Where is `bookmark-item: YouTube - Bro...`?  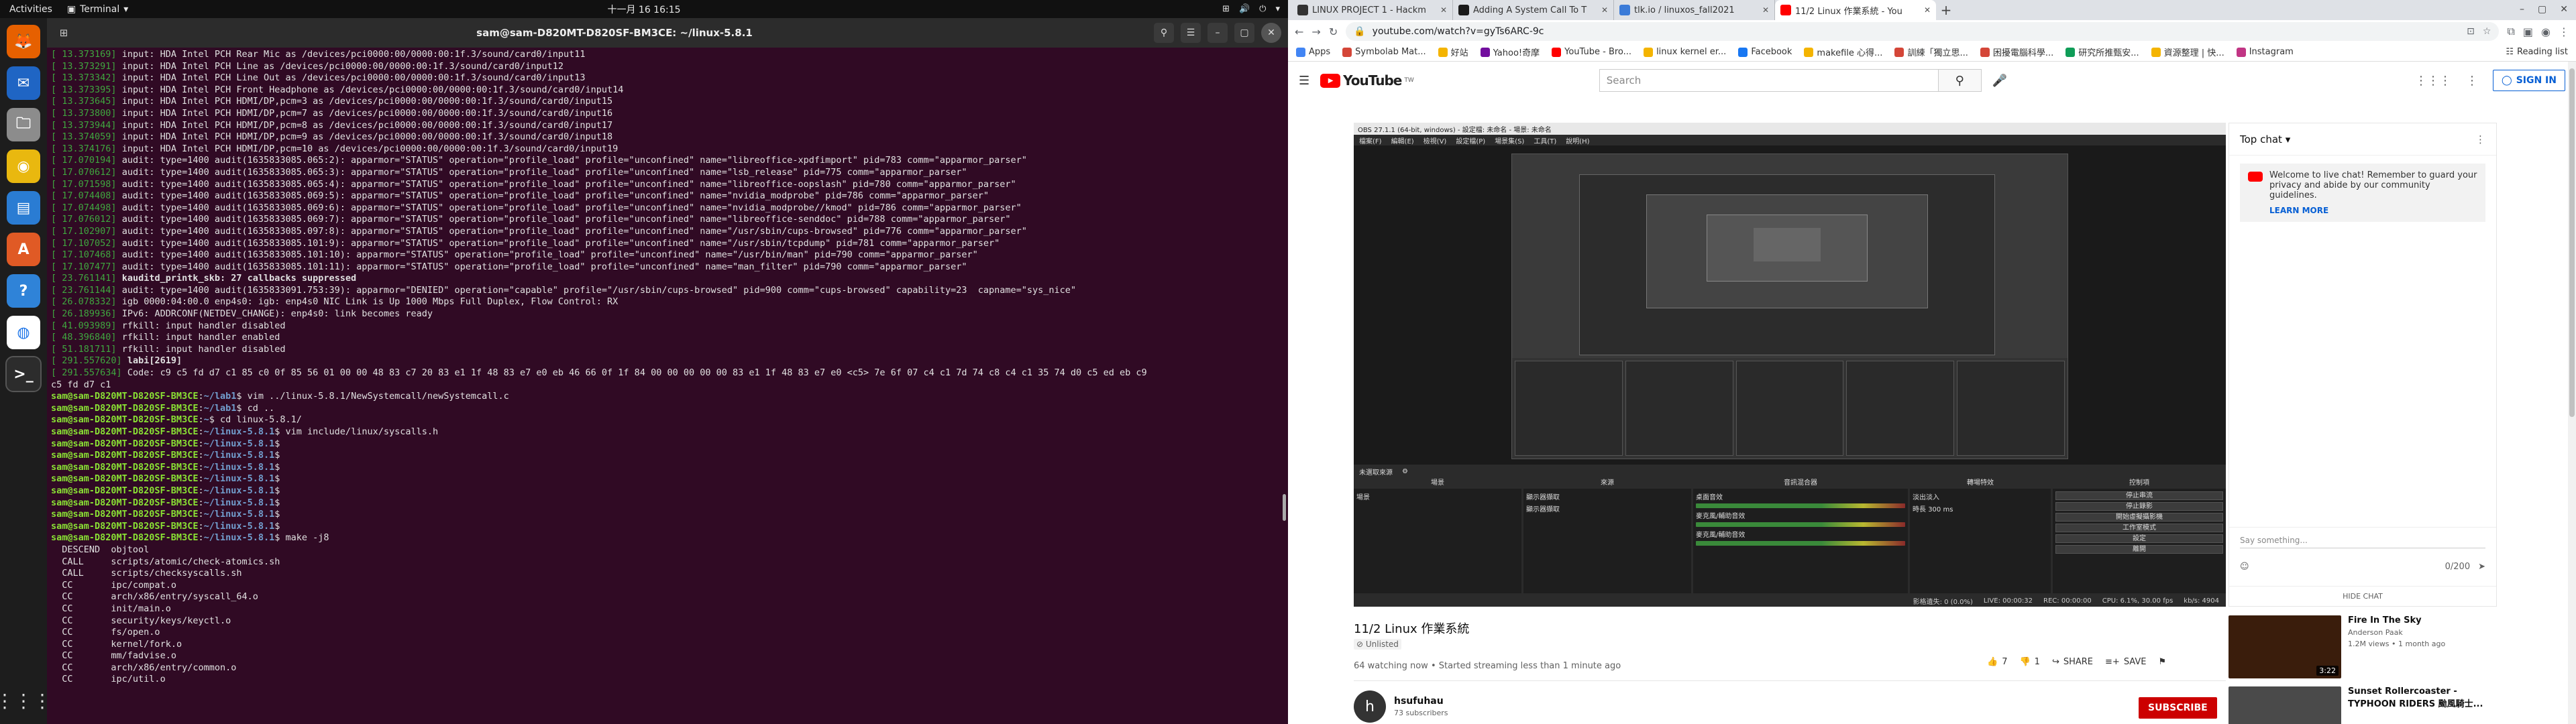
bookmark-item: YouTube - Bro... is located at coordinates (1591, 52).